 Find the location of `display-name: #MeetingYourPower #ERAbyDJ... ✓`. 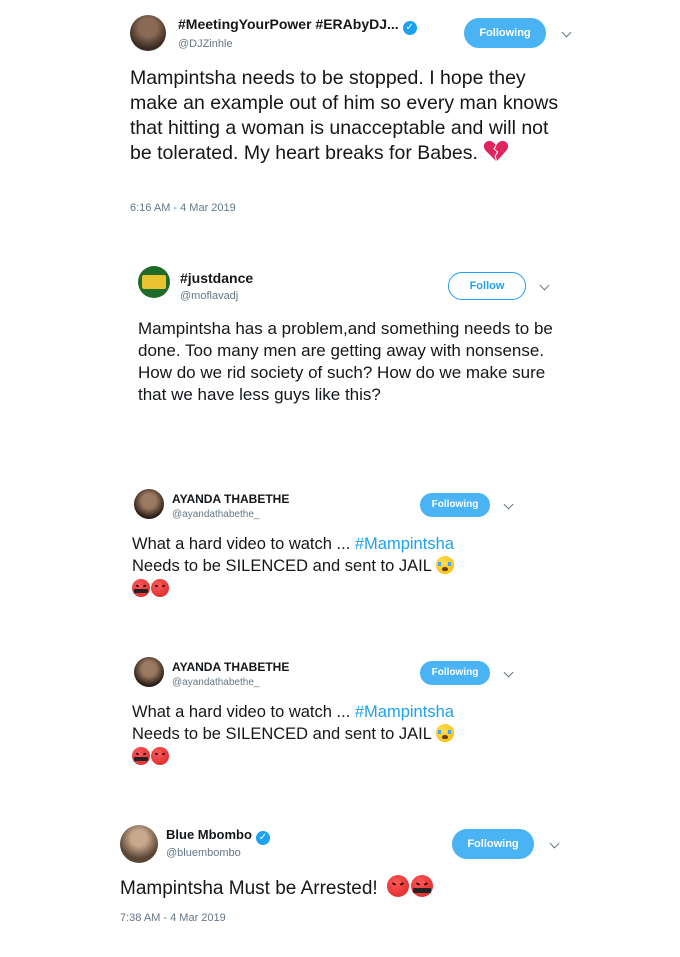

display-name: #MeetingYourPower #ERAbyDJ... ✓ is located at coordinates (297, 25).